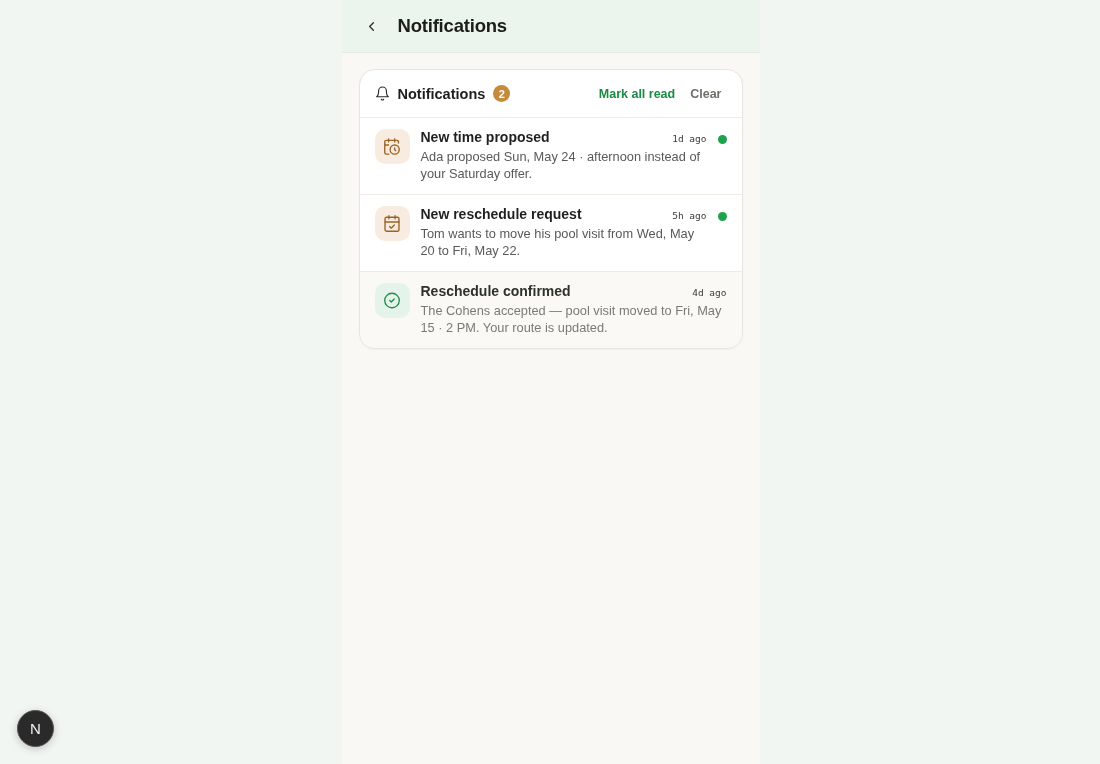 This screenshot has width=1100, height=764. Describe the element at coordinates (561, 165) in the screenshot. I see `notification-text: Ada proposed Sun, May 24 · afternoon instead of your Saturday offer.` at that location.